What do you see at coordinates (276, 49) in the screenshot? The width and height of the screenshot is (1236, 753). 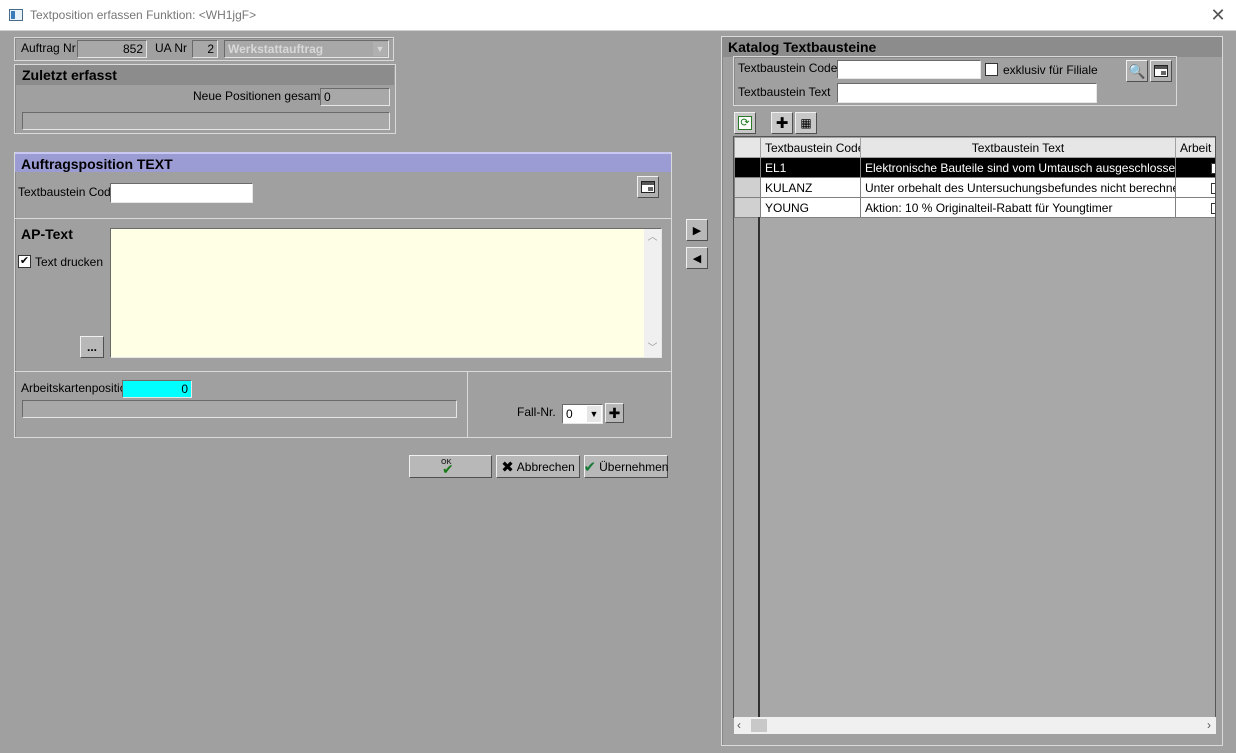 I see `auftragsart-value: Werkstattauftrag` at bounding box center [276, 49].